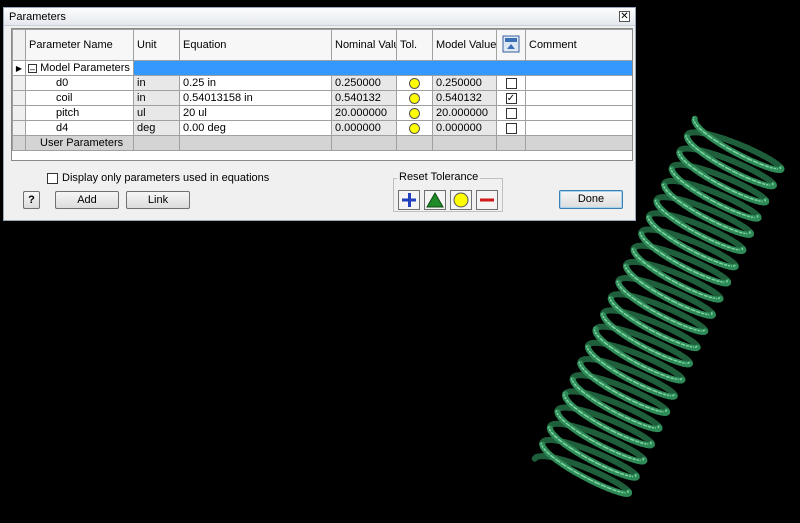 This screenshot has height=523, width=800. What do you see at coordinates (511, 45) in the screenshot?
I see `col-export-icon` at bounding box center [511, 45].